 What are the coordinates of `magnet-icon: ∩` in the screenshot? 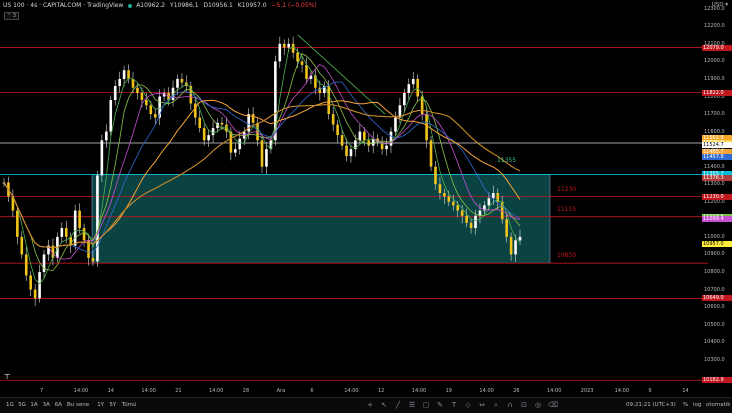 It's located at (510, 405).